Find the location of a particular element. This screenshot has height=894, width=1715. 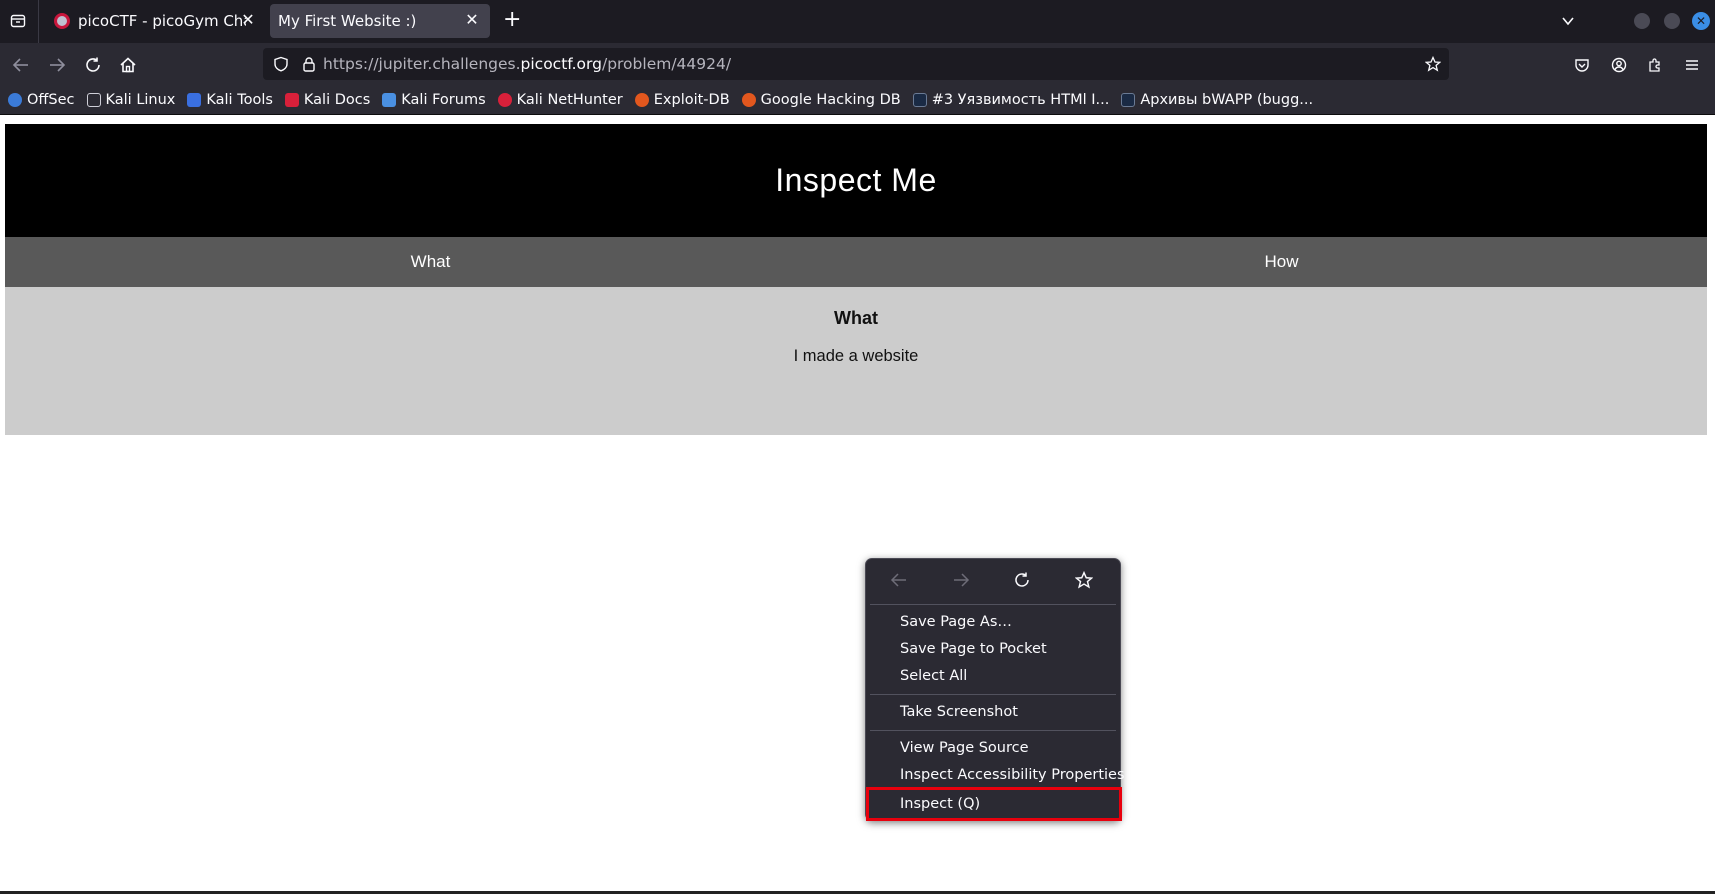

page-title: Inspect Me is located at coordinates (856, 180).